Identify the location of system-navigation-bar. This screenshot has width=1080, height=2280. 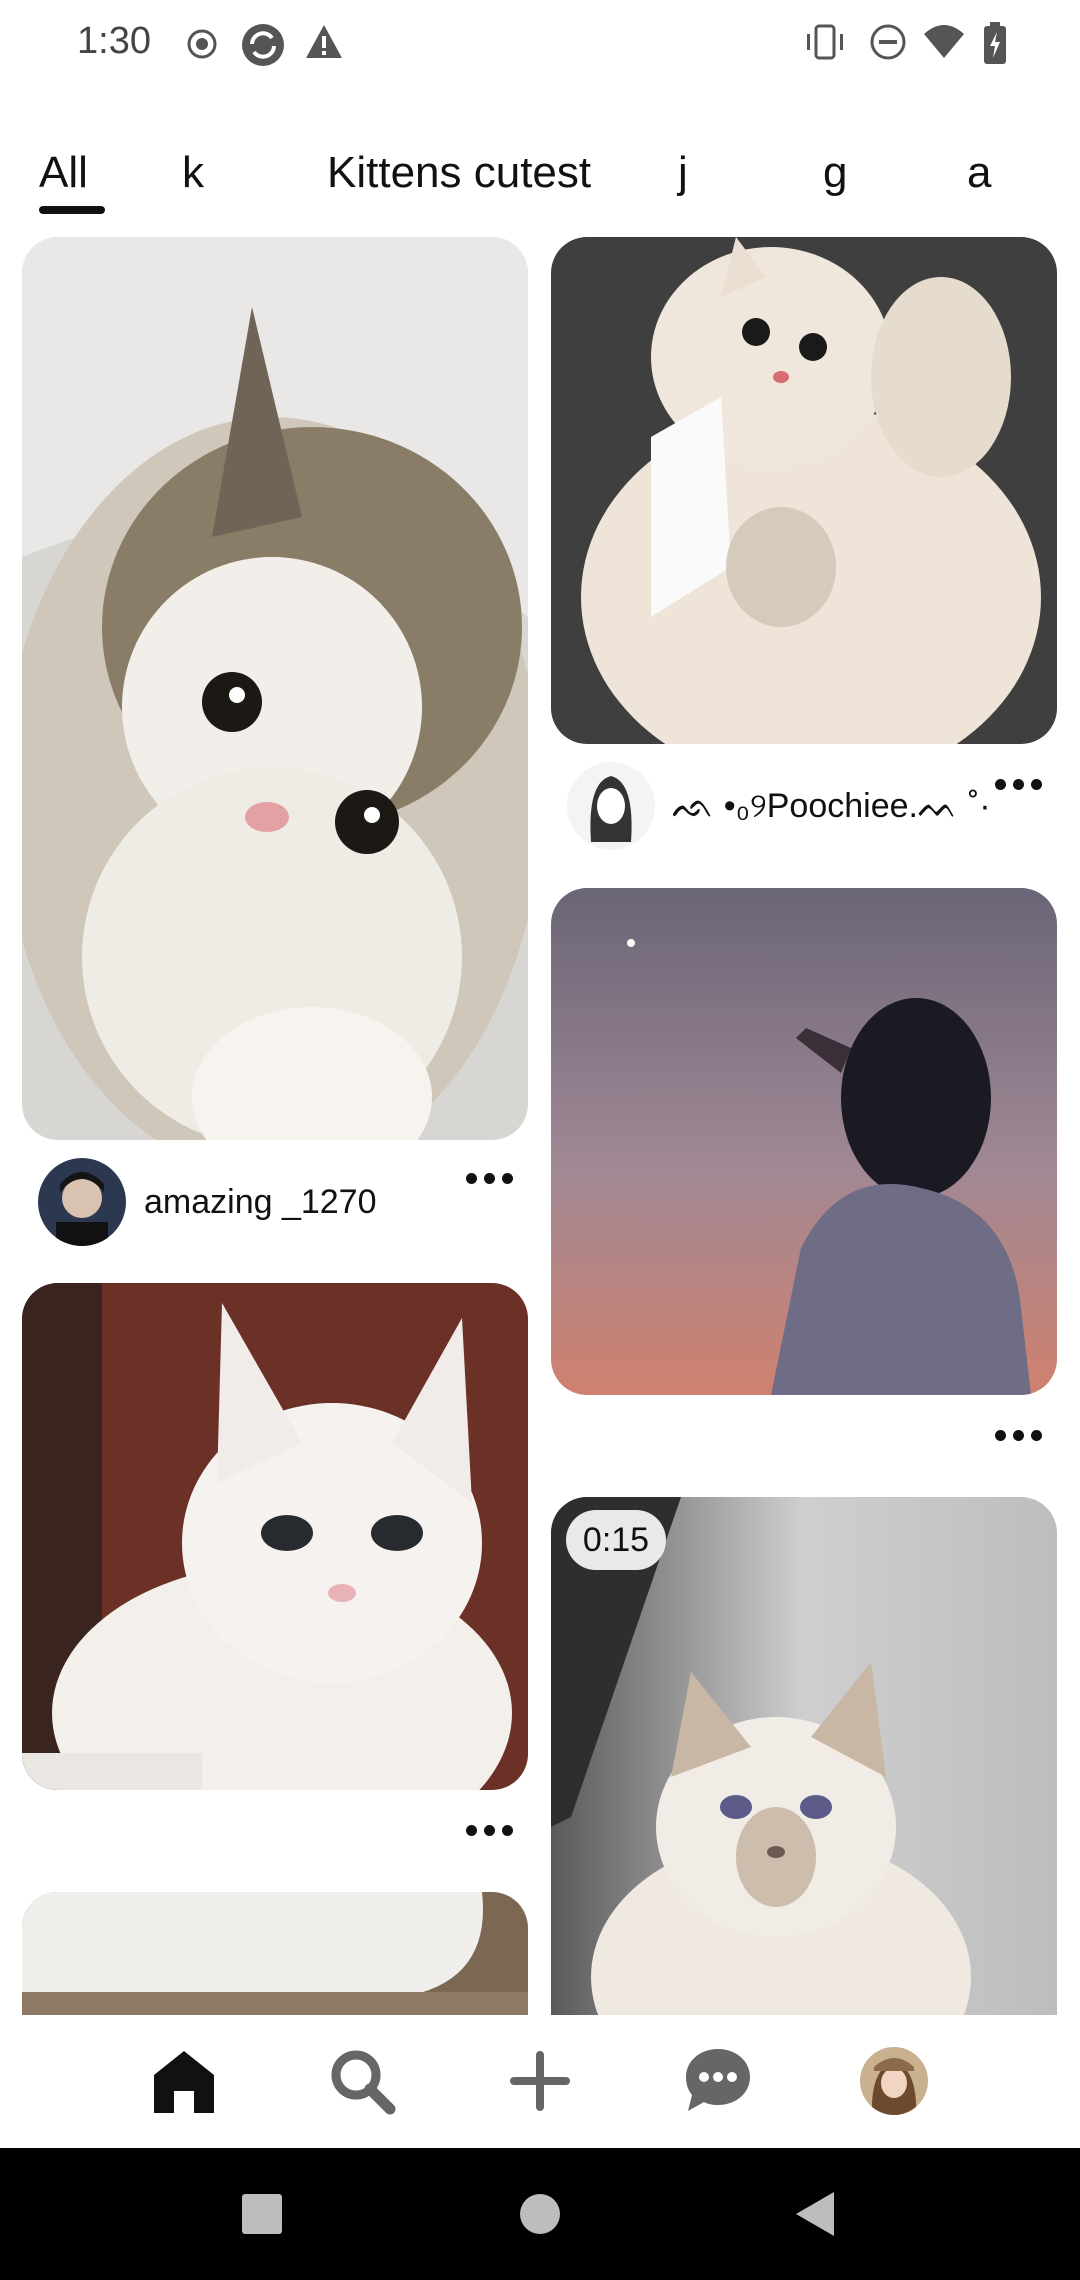
(540, 2214).